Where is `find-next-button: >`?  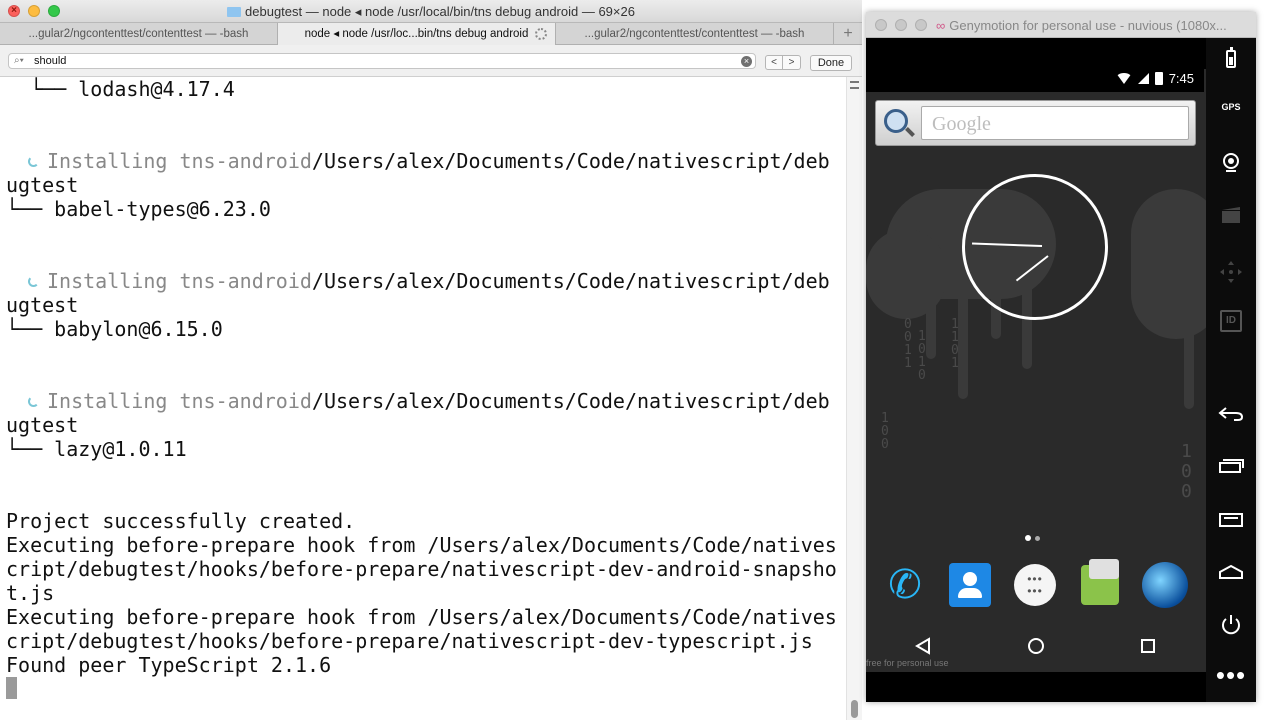
find-next-button: > is located at coordinates (792, 62).